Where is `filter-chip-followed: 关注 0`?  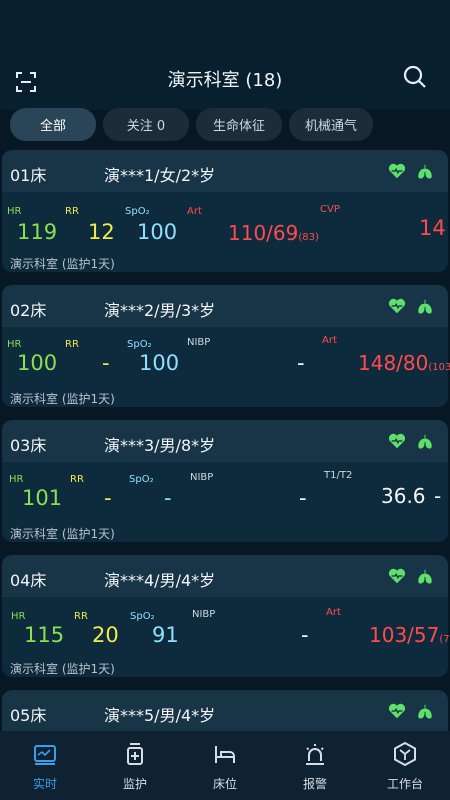 filter-chip-followed: 关注 0 is located at coordinates (146, 124).